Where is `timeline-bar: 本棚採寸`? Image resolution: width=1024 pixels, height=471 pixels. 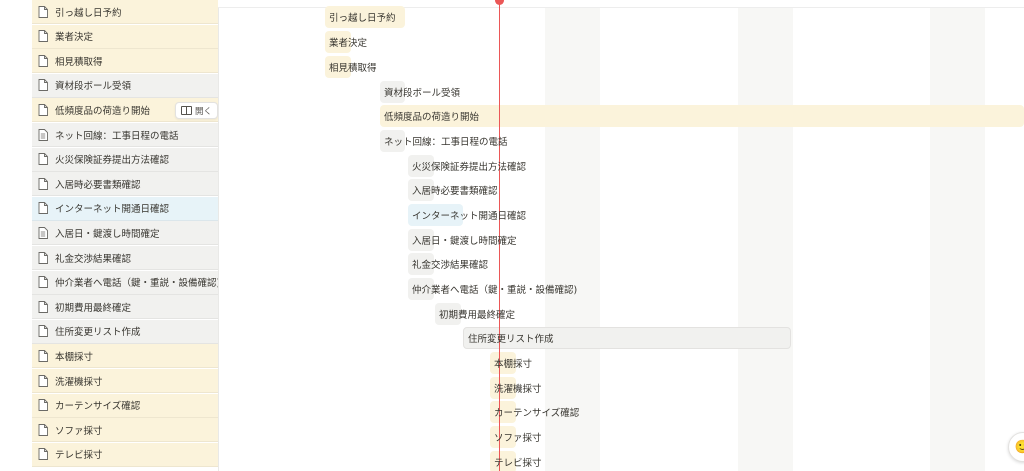
timeline-bar: 本棚採寸 is located at coordinates (511, 363).